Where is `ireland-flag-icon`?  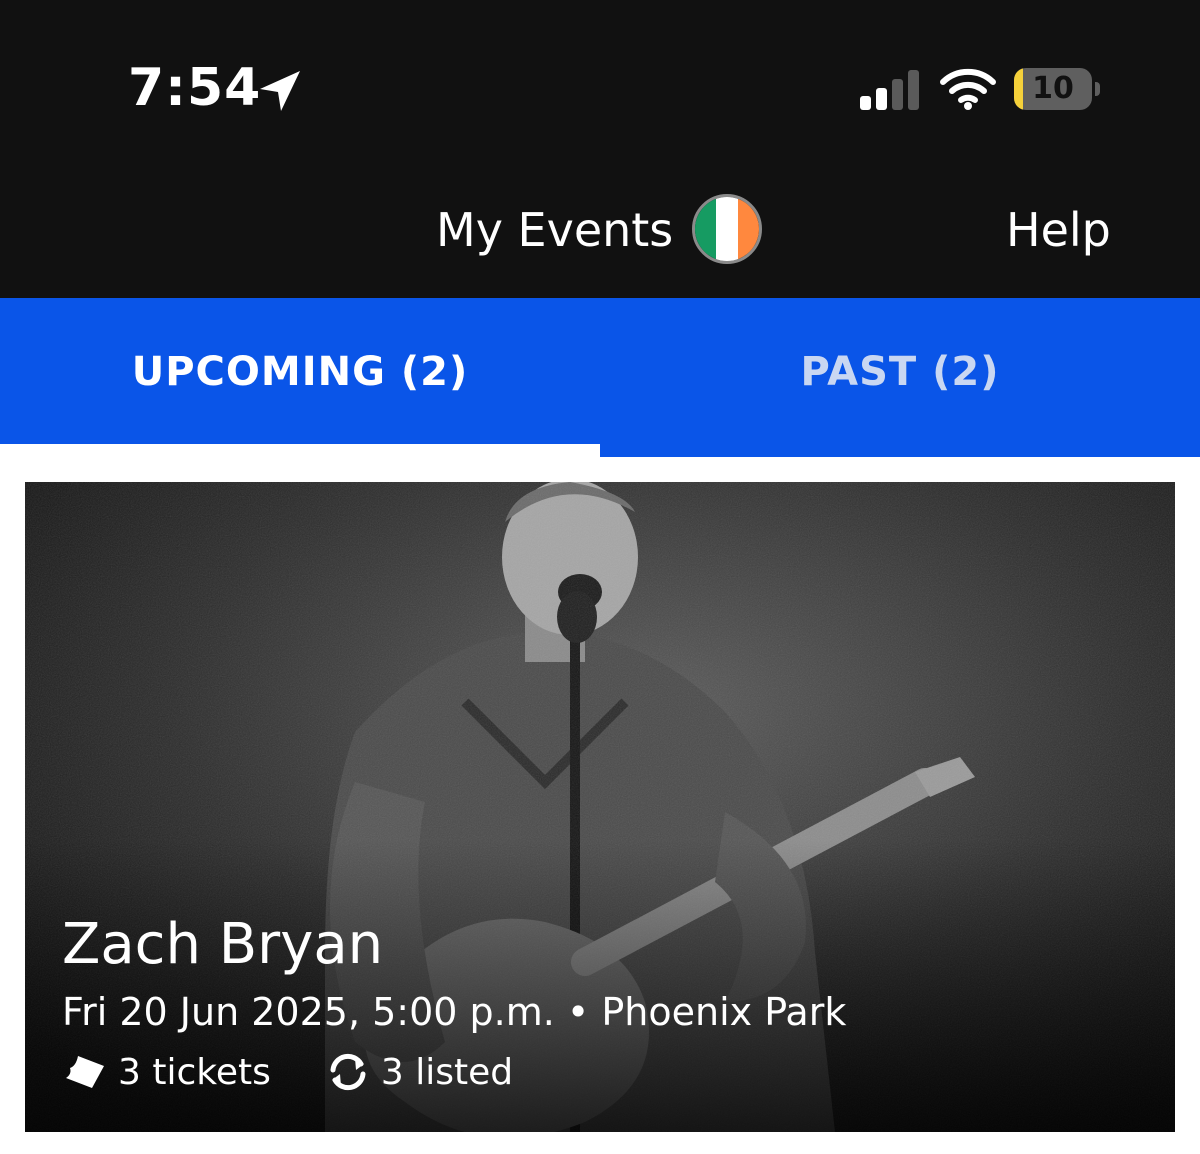 ireland-flag-icon is located at coordinates (727, 229).